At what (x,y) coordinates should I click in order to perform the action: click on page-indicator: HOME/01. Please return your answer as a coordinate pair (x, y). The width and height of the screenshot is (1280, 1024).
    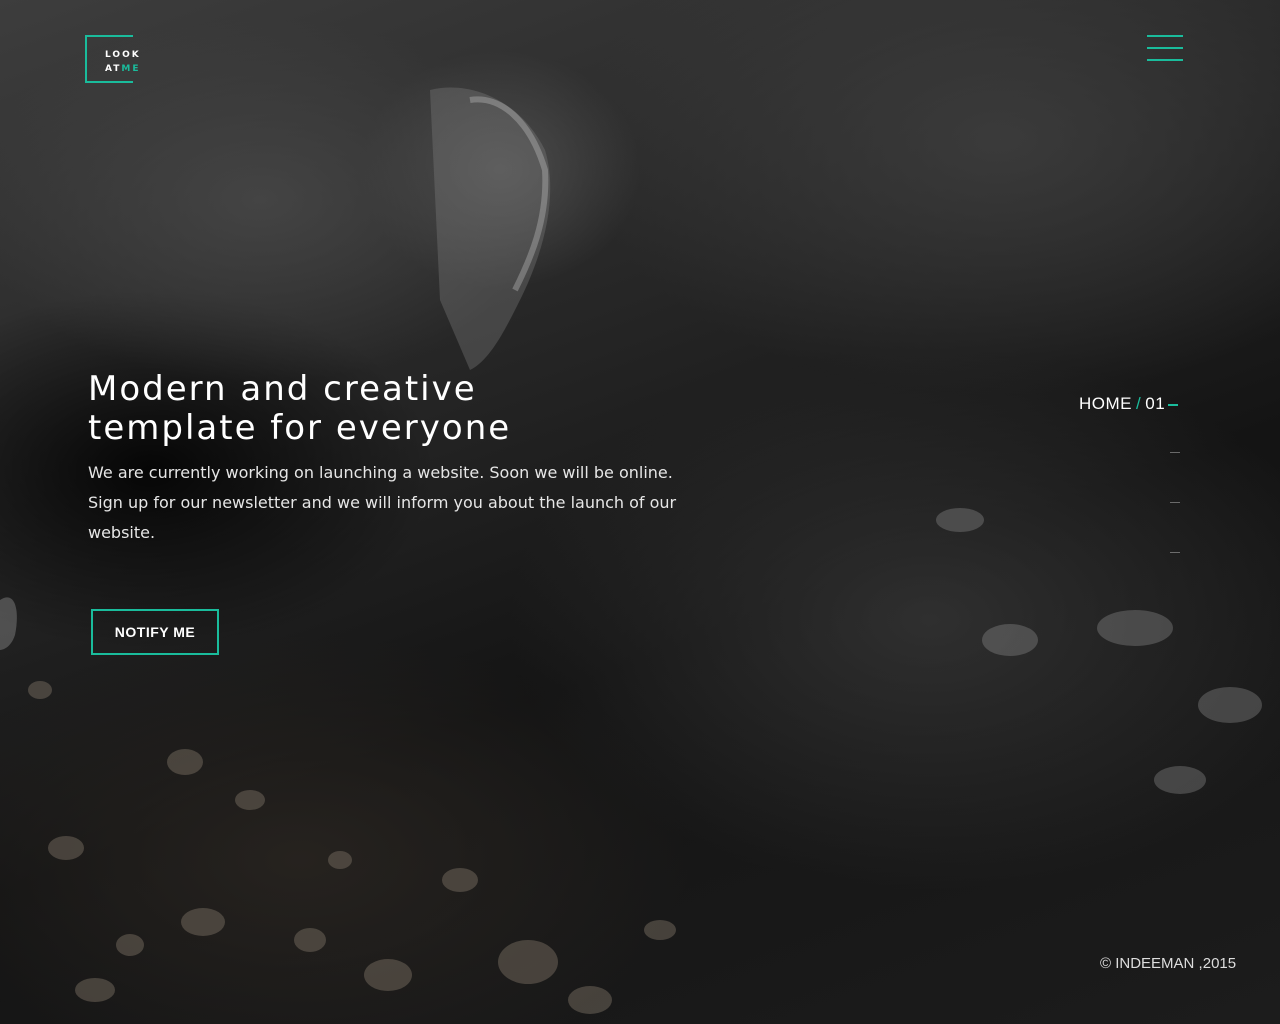
    Looking at the image, I should click on (1129, 404).